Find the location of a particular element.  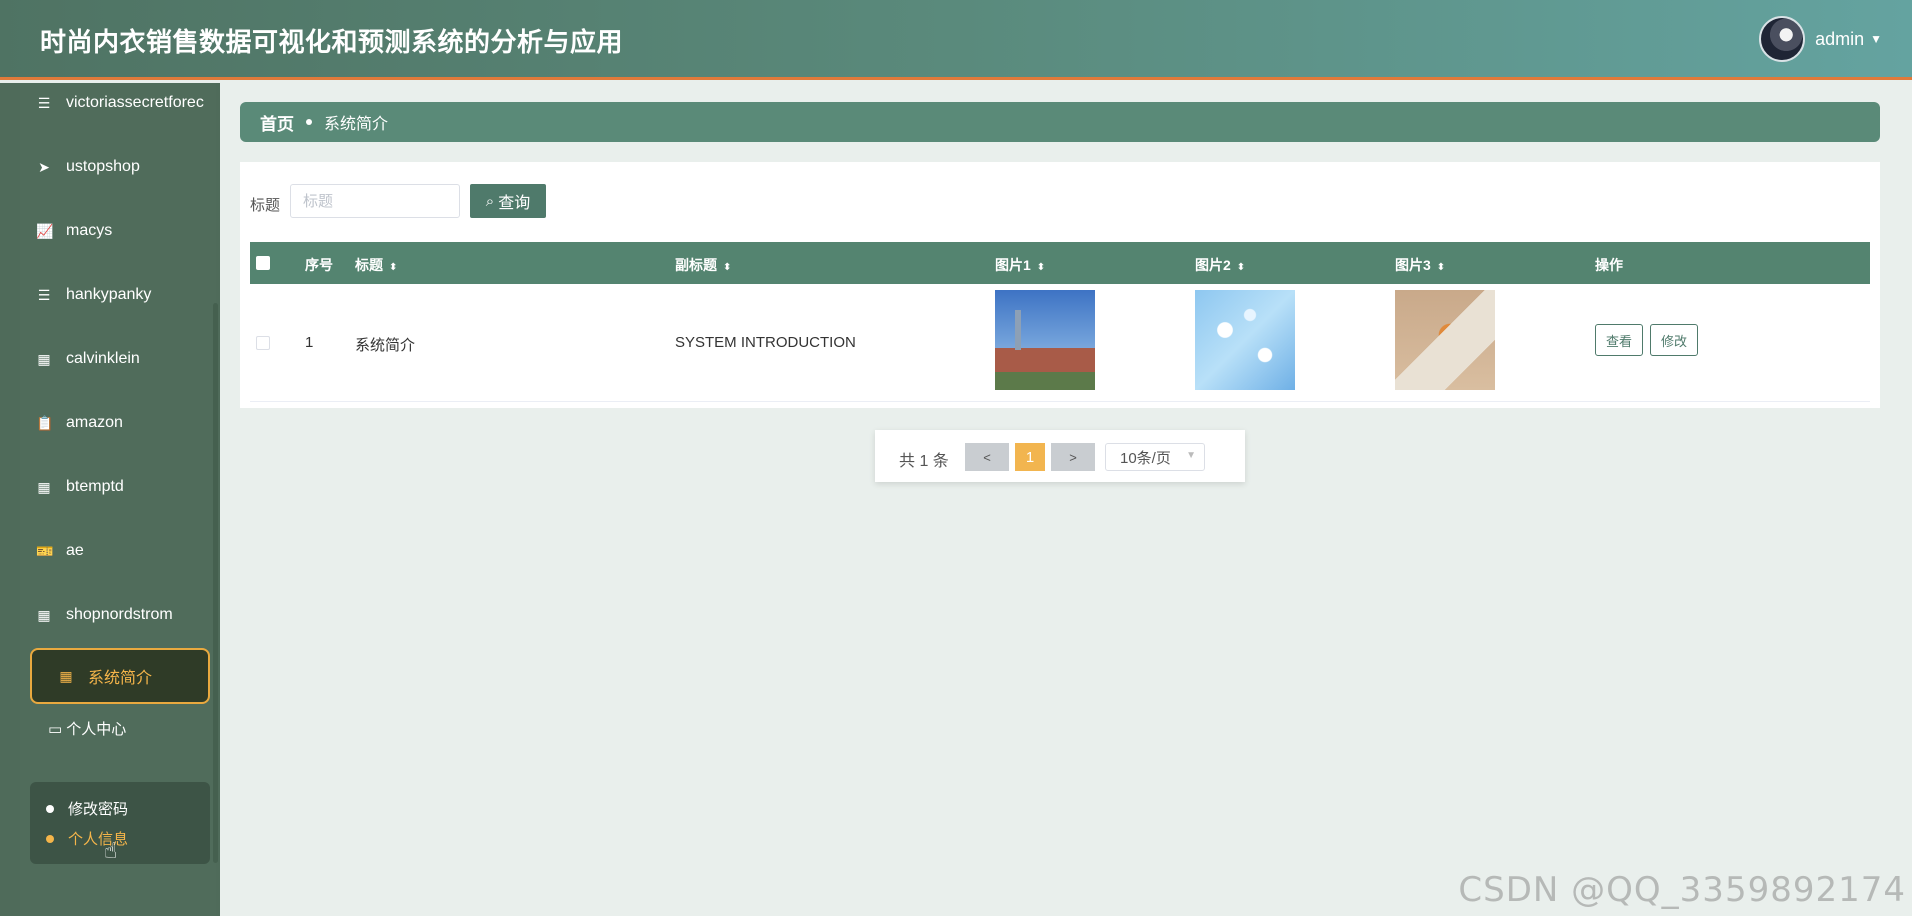

column-header-actions: 操作 is located at coordinates (1609, 265).